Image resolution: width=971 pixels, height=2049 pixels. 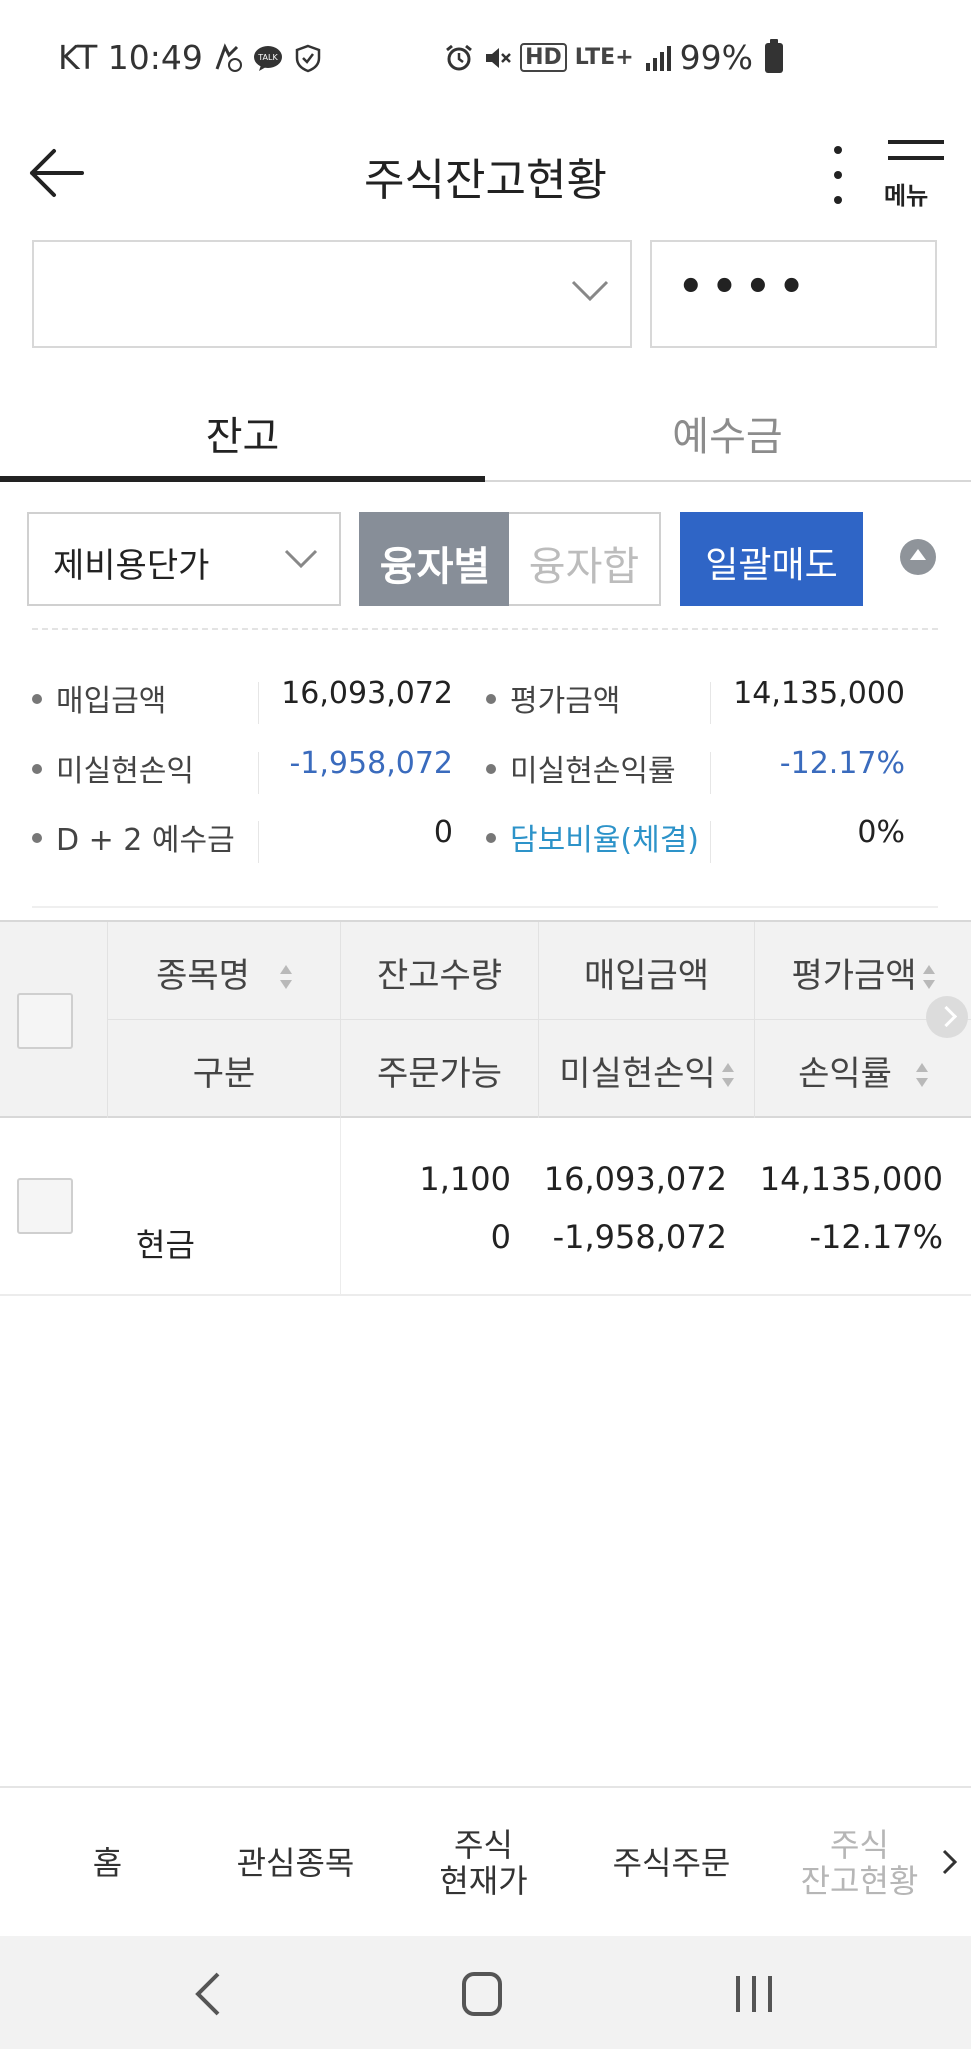 What do you see at coordinates (771, 559) in the screenshot?
I see `bulk-sell-button: 일괄매도` at bounding box center [771, 559].